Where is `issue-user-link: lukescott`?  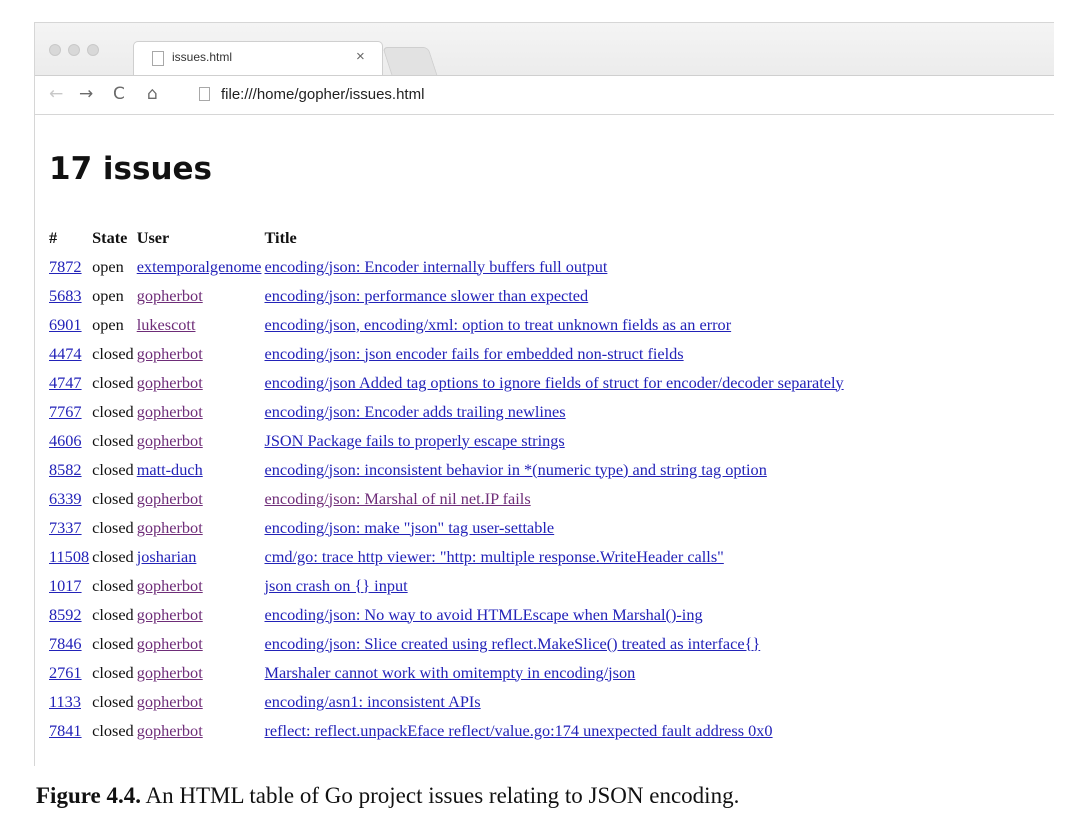 issue-user-link: lukescott is located at coordinates (166, 324).